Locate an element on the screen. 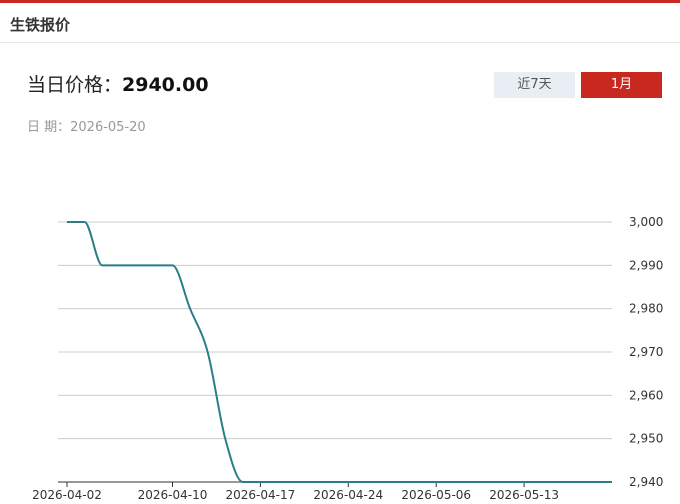 The height and width of the screenshot is (504, 680). panel-header: 生铁报价 is located at coordinates (340, 23).